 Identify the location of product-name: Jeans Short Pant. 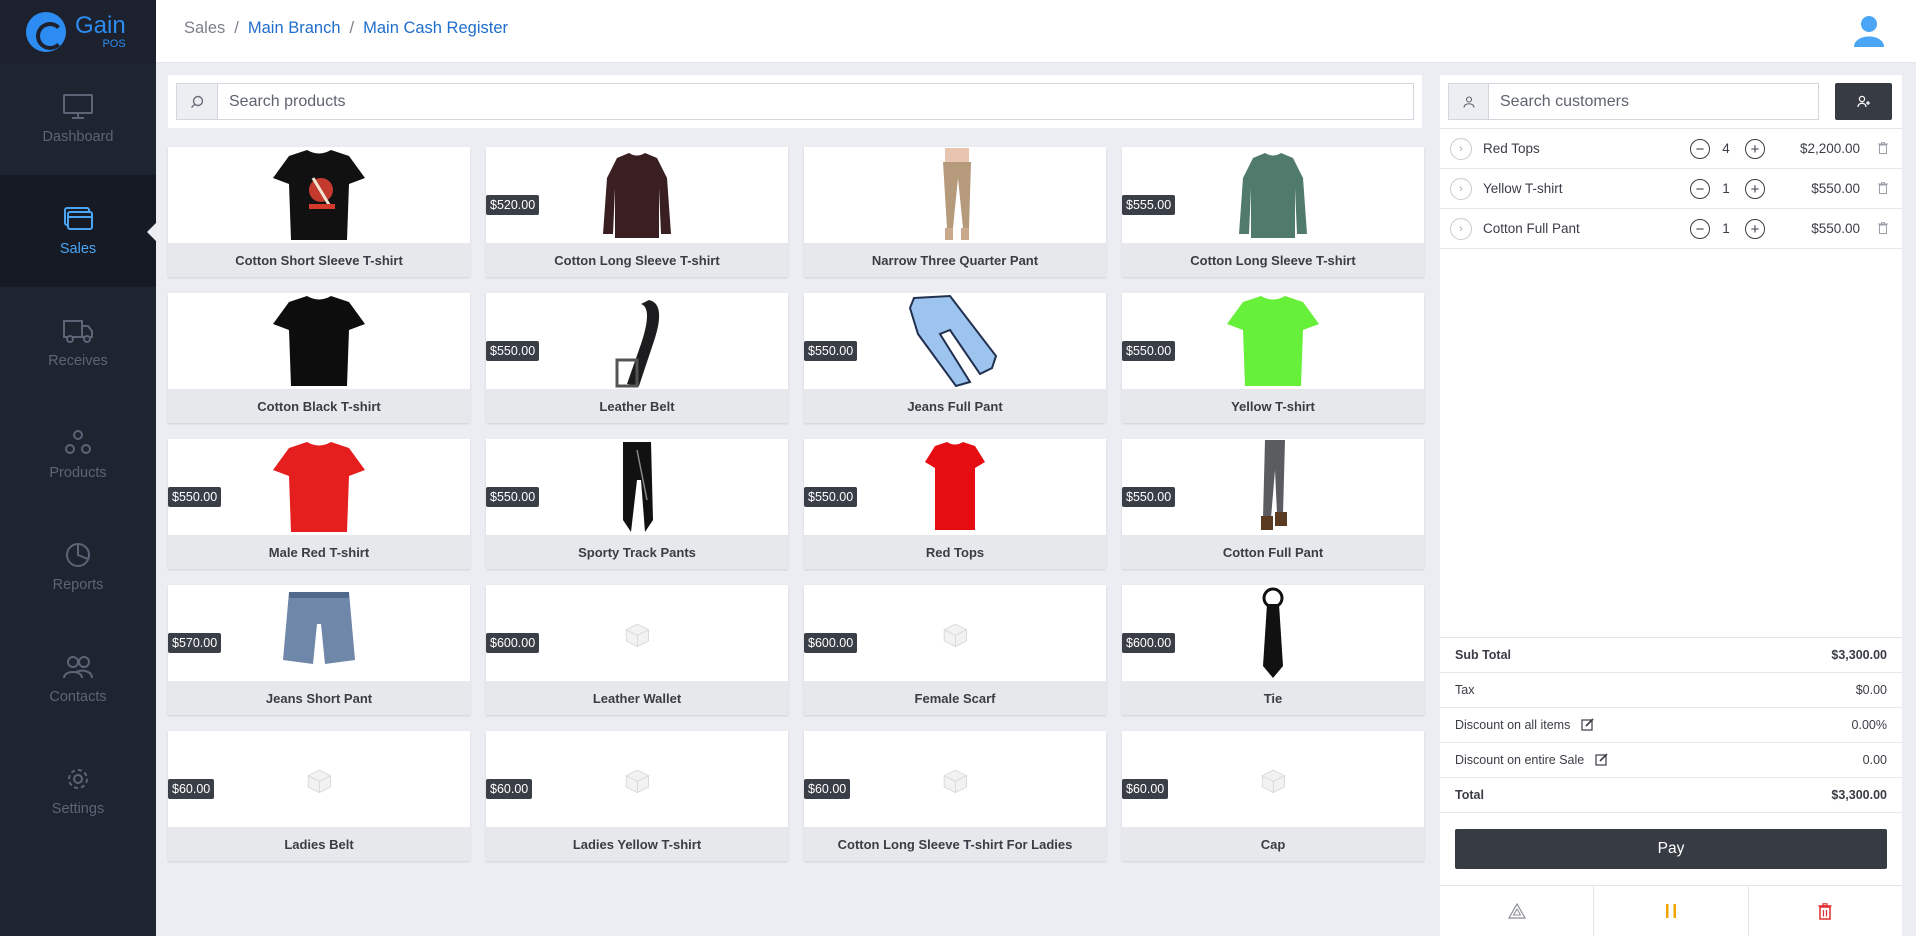
(319, 698).